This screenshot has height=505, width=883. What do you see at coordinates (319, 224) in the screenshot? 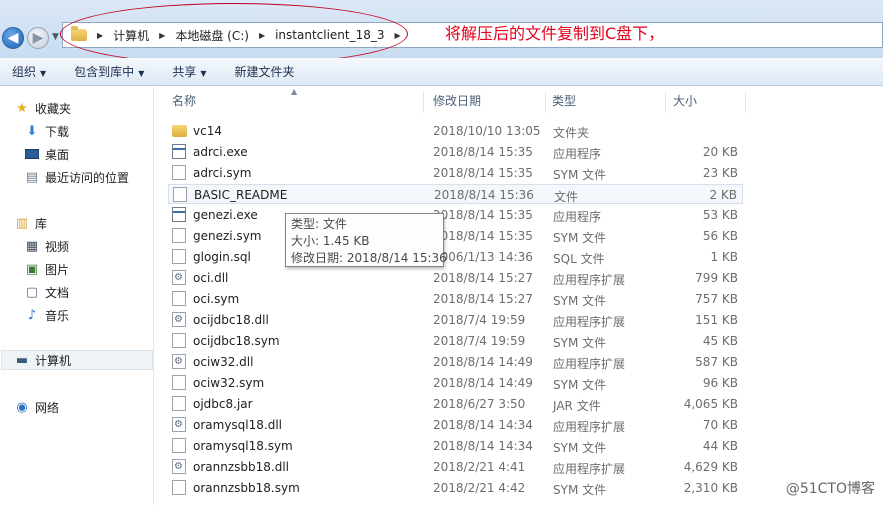
I see `tooltip-type: 类型: 文件` at bounding box center [319, 224].